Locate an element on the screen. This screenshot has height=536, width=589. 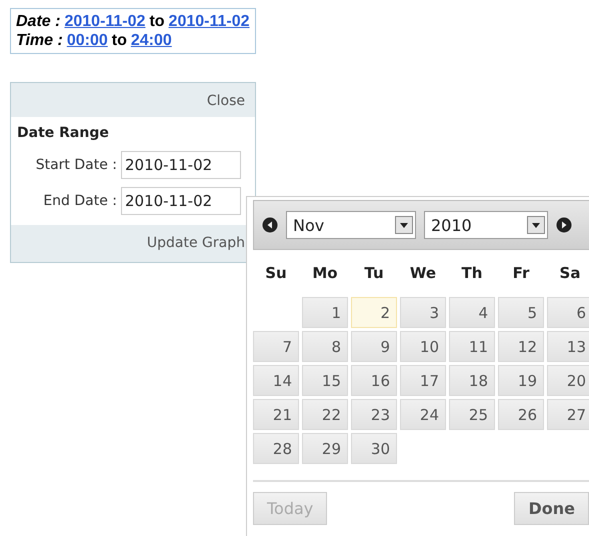
summary-link: 24:00 is located at coordinates (151, 40).